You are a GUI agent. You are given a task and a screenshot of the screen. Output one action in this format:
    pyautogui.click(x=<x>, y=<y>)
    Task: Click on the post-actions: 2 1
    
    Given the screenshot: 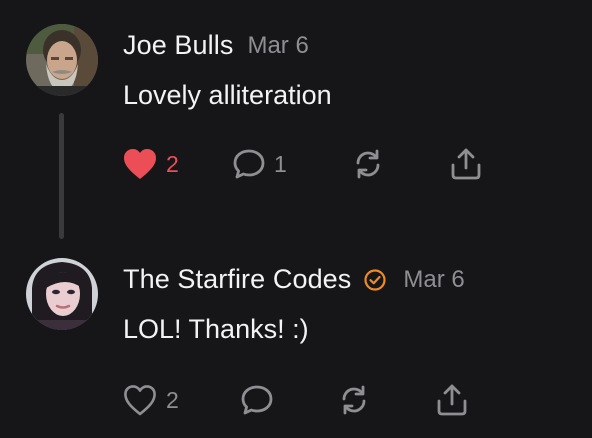 What is the action you would take?
    pyautogui.click(x=312, y=164)
    